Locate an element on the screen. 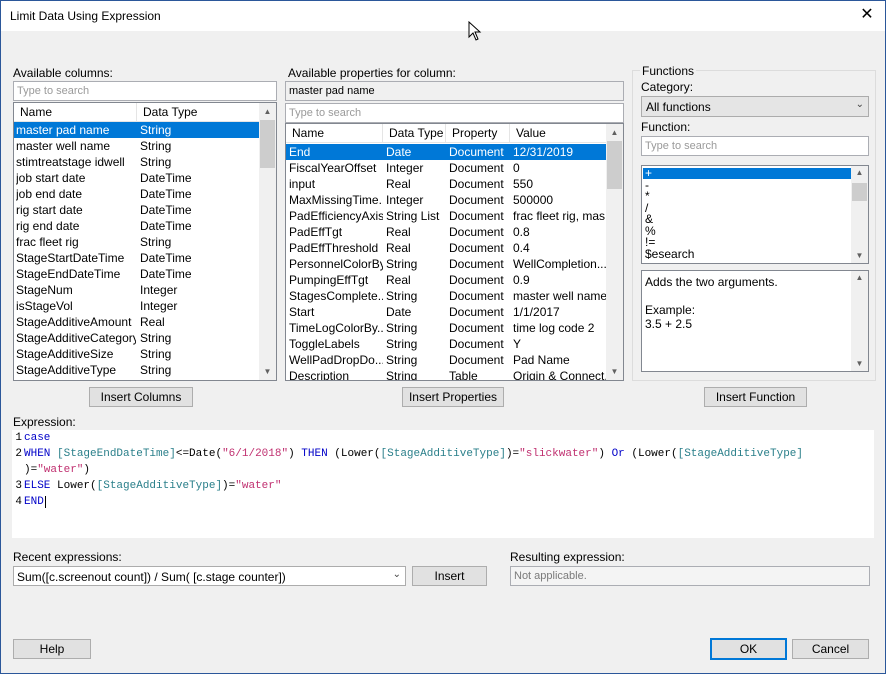 This screenshot has width=886, height=674. properties-scrollbar: ▲ ▼ is located at coordinates (614, 252).